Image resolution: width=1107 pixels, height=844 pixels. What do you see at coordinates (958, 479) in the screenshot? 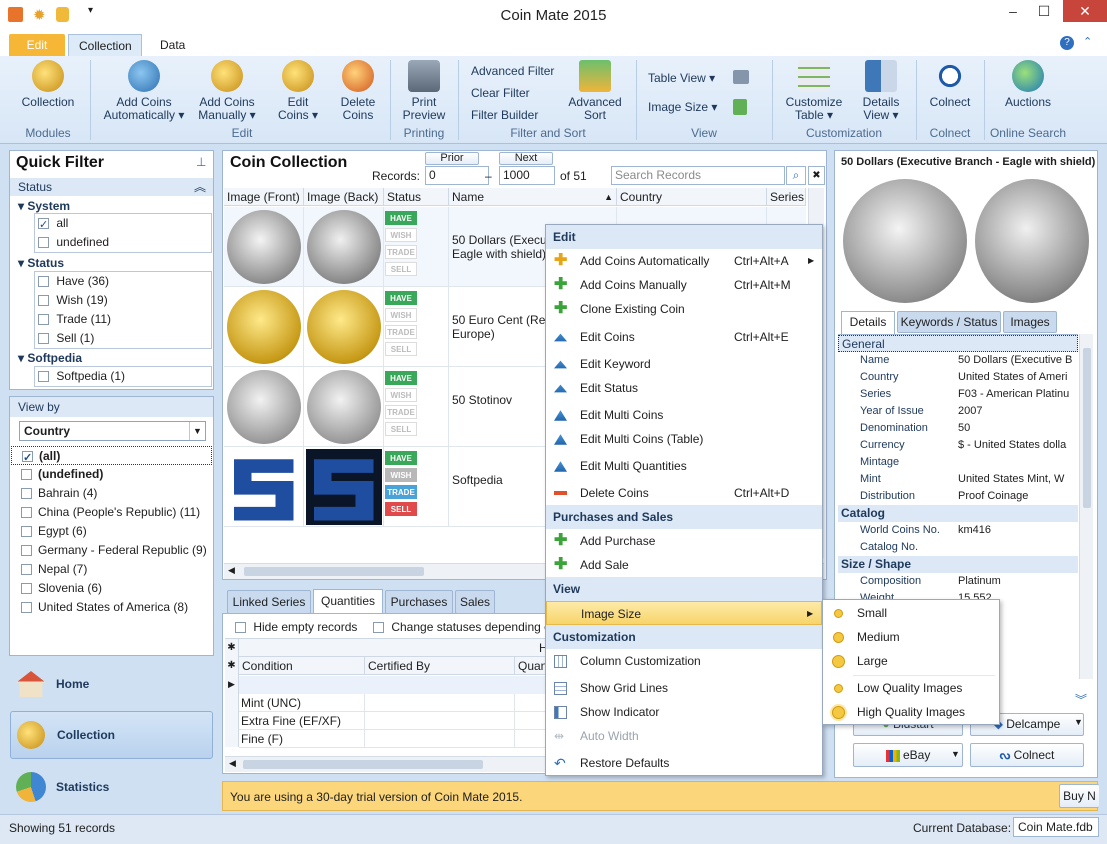
I see `detail-row: Mint United States Mint, W` at bounding box center [958, 479].